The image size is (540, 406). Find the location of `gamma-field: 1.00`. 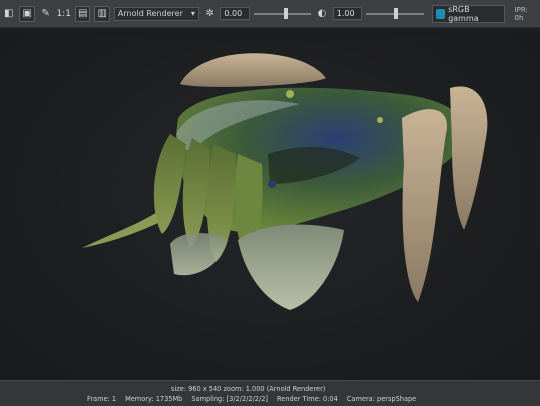

gamma-field: 1.00 is located at coordinates (347, 13).